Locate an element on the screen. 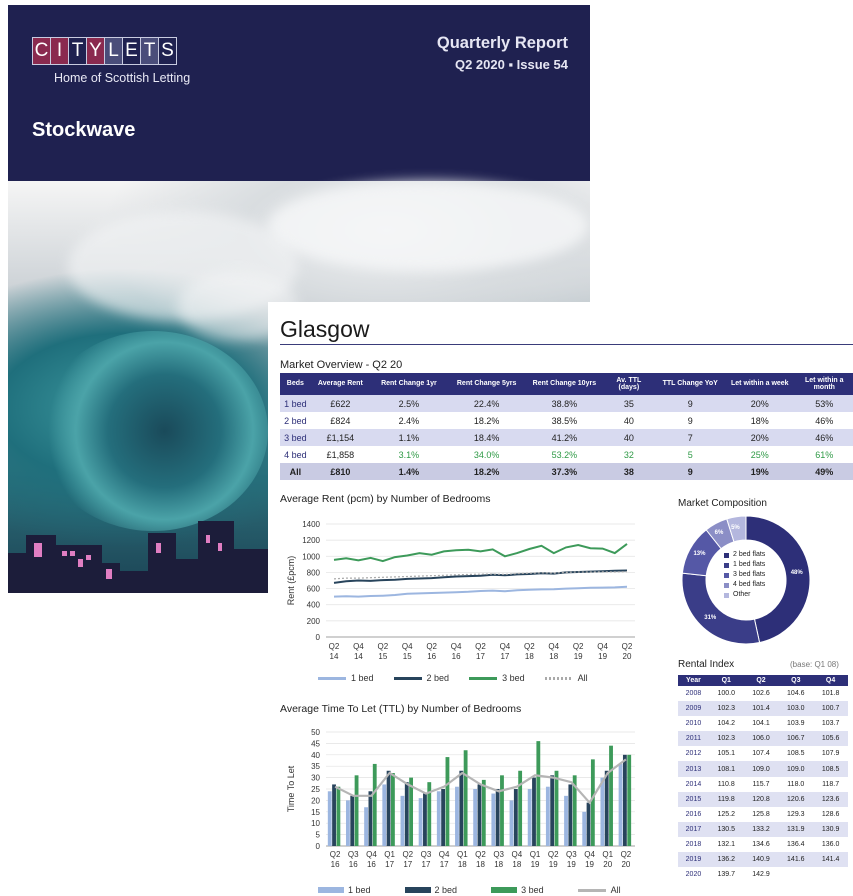 The height and width of the screenshot is (896, 853). legend-label: Other is located at coordinates (742, 594).